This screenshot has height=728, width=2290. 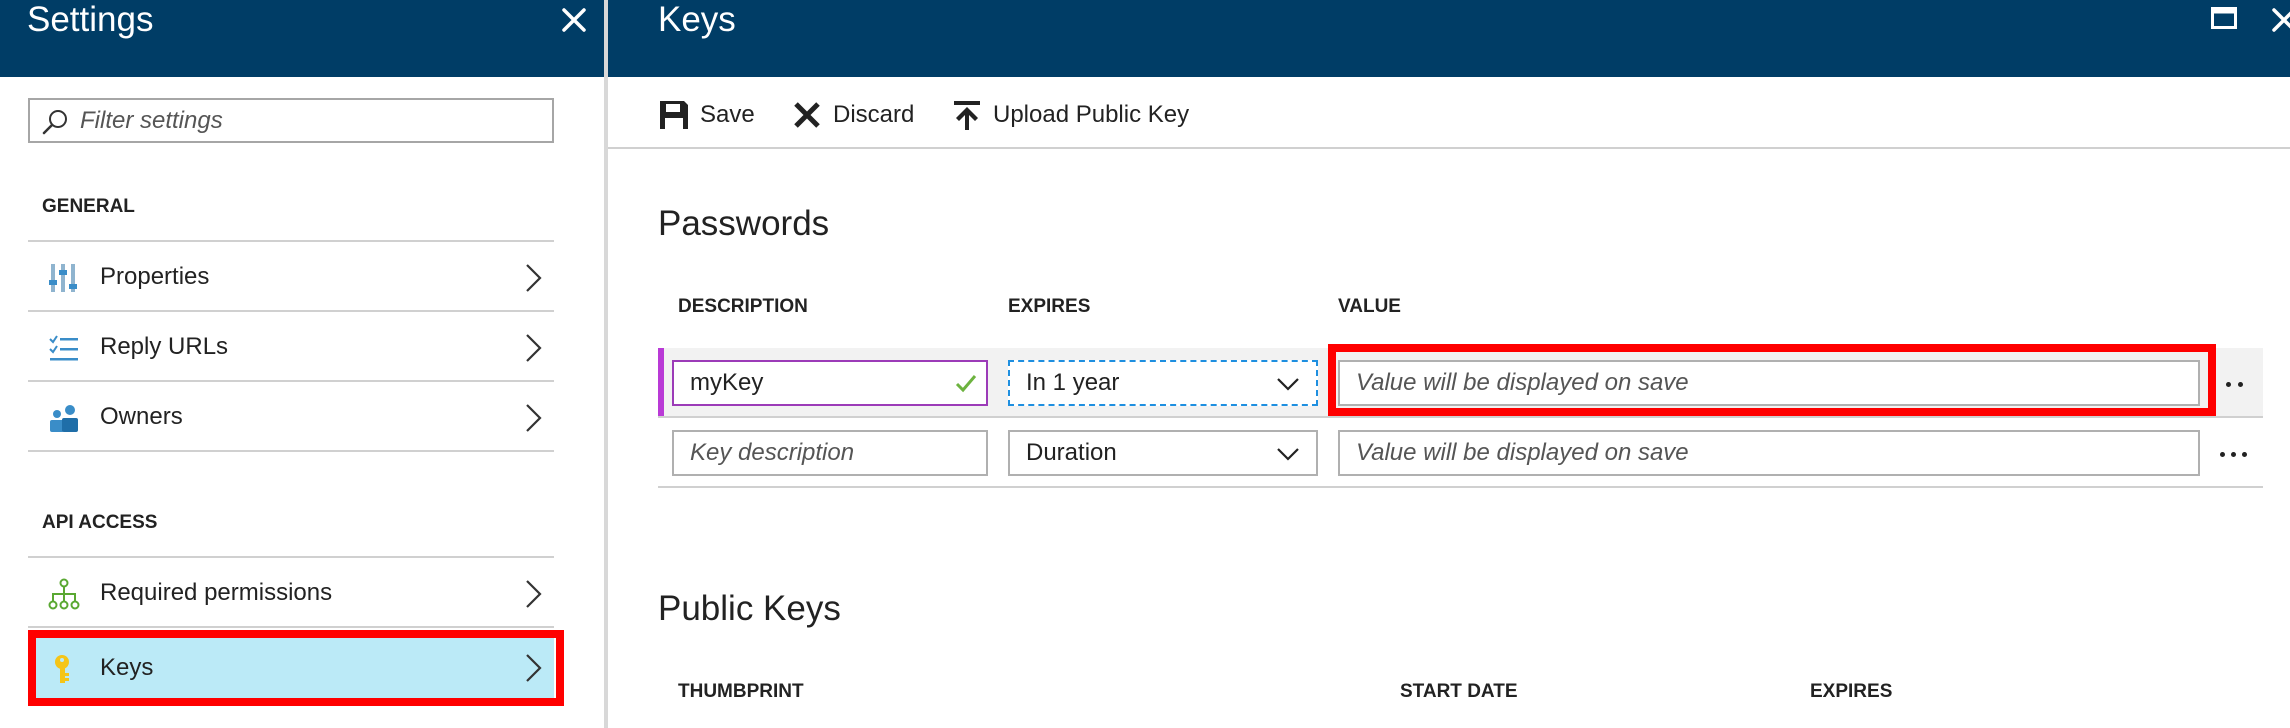 I want to click on column-header-start-date: START DATE, so click(x=1459, y=691).